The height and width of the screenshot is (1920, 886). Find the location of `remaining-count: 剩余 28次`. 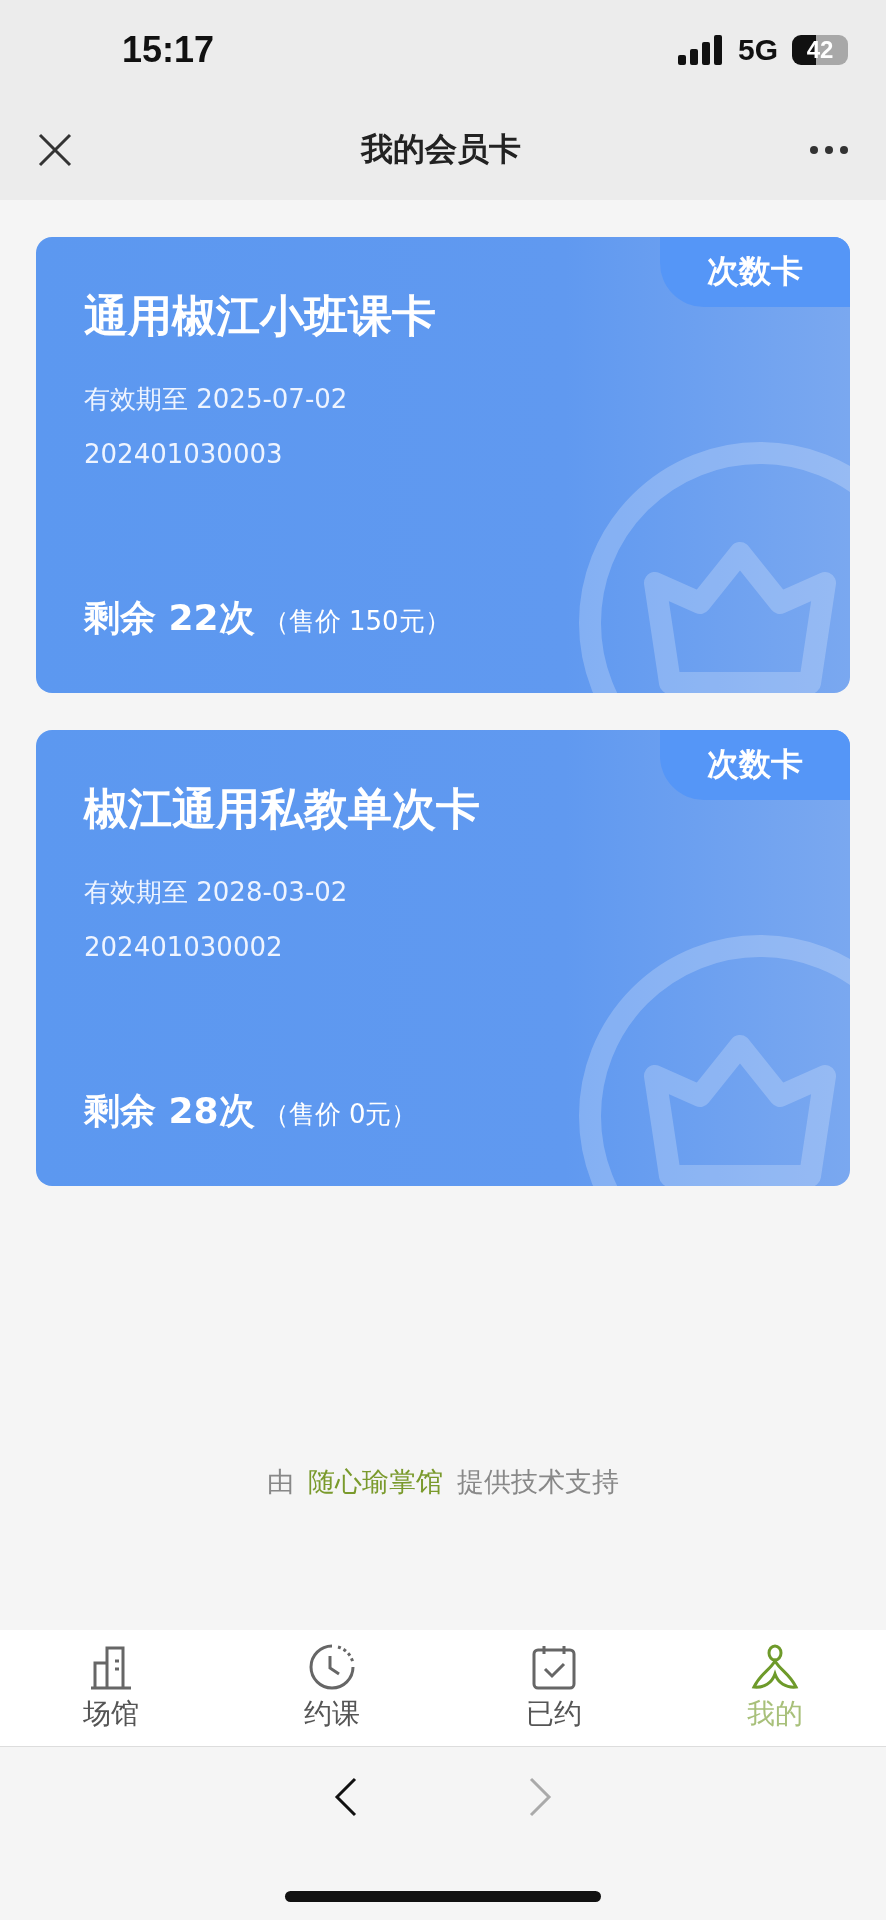

remaining-count: 剩余 28次 is located at coordinates (169, 1111).